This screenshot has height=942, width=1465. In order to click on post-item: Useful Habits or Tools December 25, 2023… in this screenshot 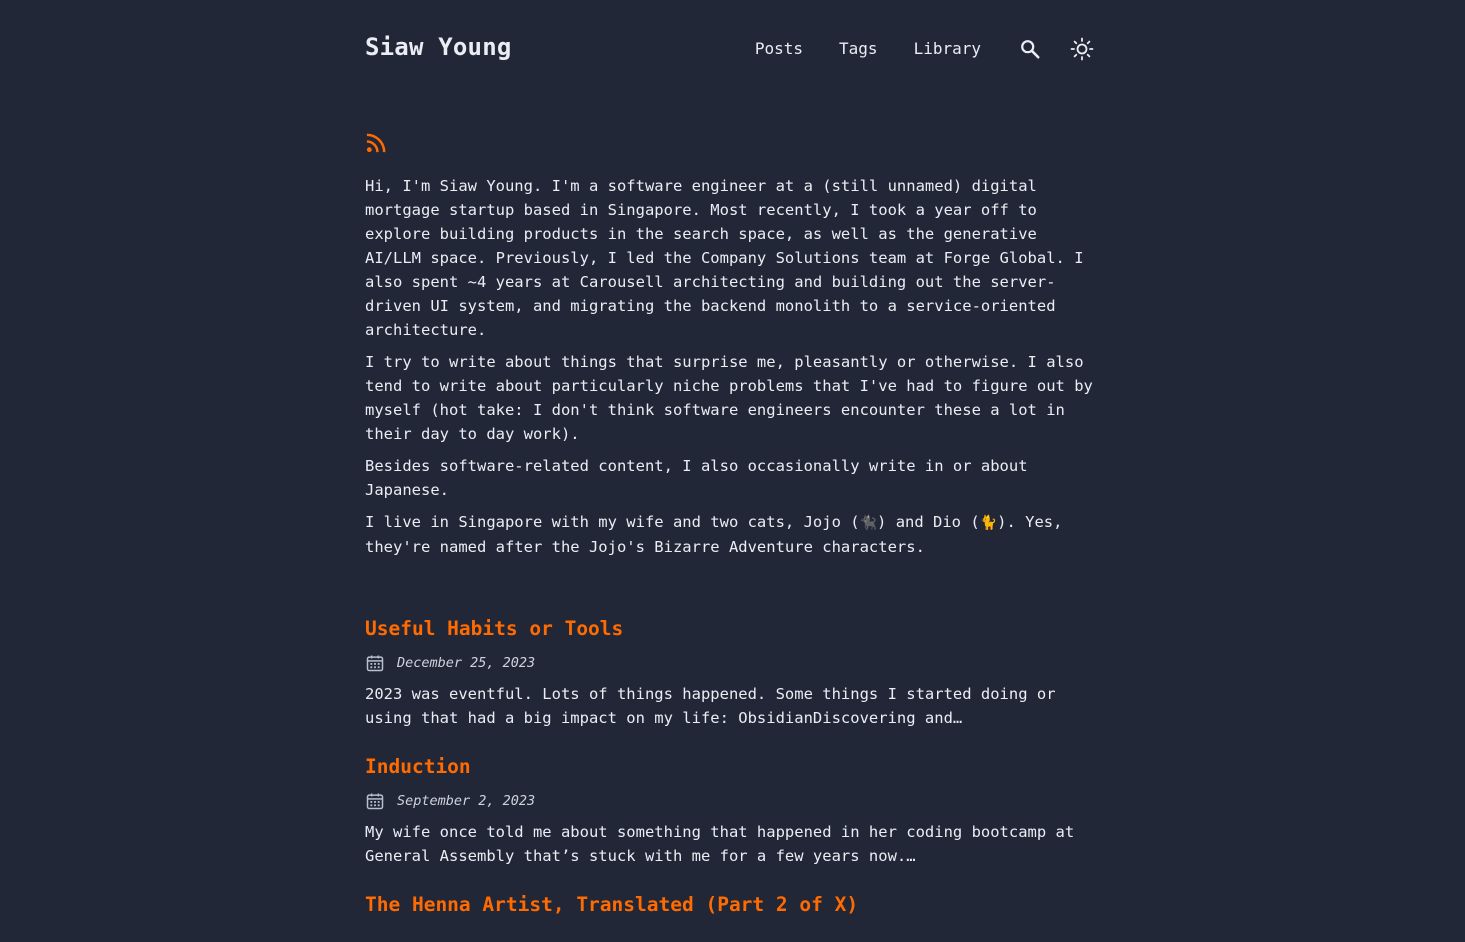, I will do `click(730, 672)`.